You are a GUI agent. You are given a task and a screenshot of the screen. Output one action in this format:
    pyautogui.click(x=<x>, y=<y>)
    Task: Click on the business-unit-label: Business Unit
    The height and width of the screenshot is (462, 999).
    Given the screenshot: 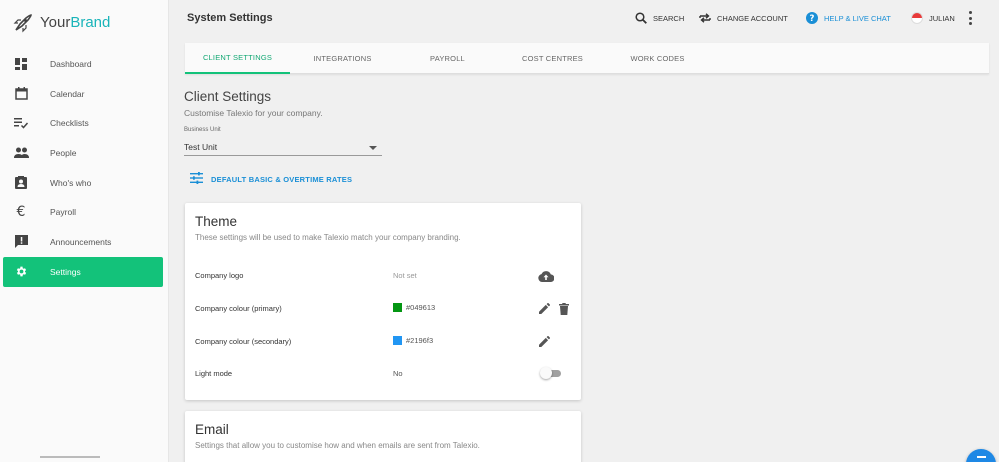 What is the action you would take?
    pyautogui.click(x=202, y=130)
    